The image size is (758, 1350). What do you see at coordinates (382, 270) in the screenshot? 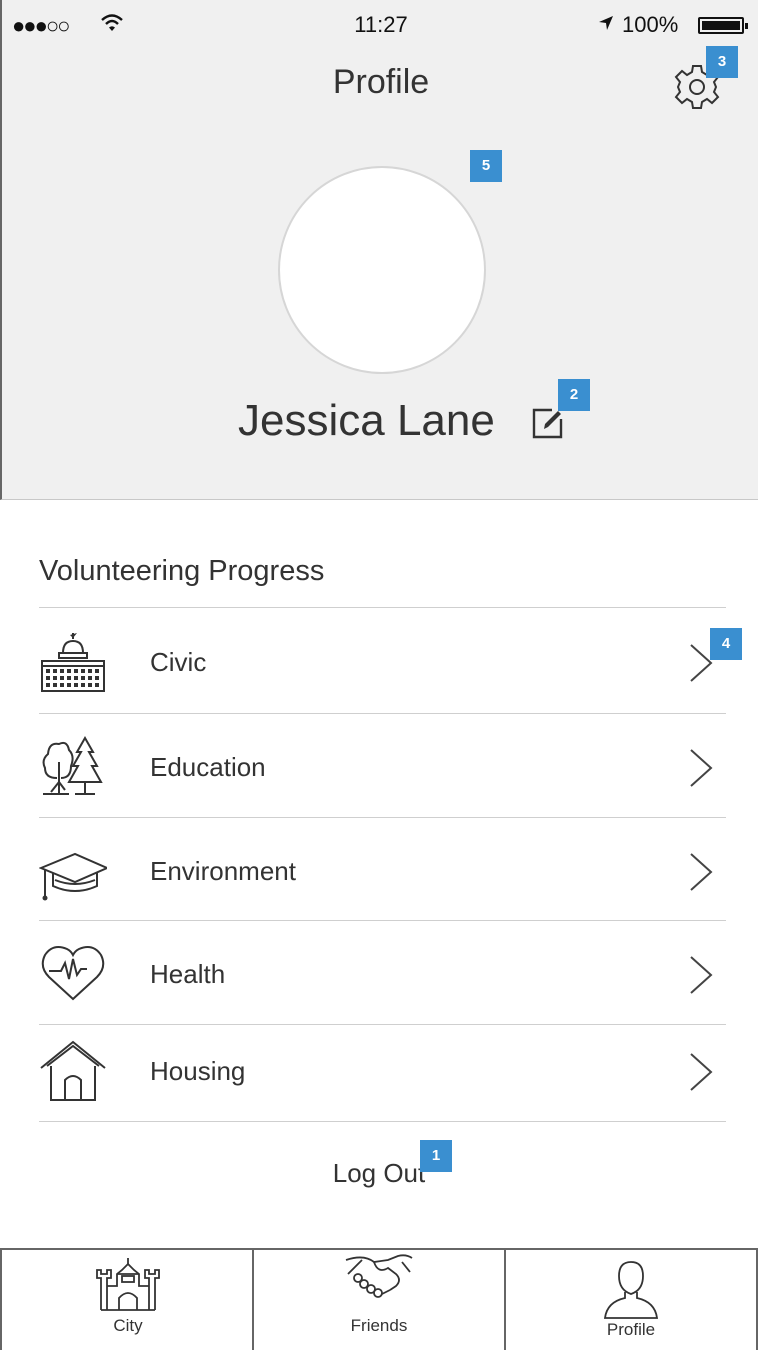
I see `avatar` at bounding box center [382, 270].